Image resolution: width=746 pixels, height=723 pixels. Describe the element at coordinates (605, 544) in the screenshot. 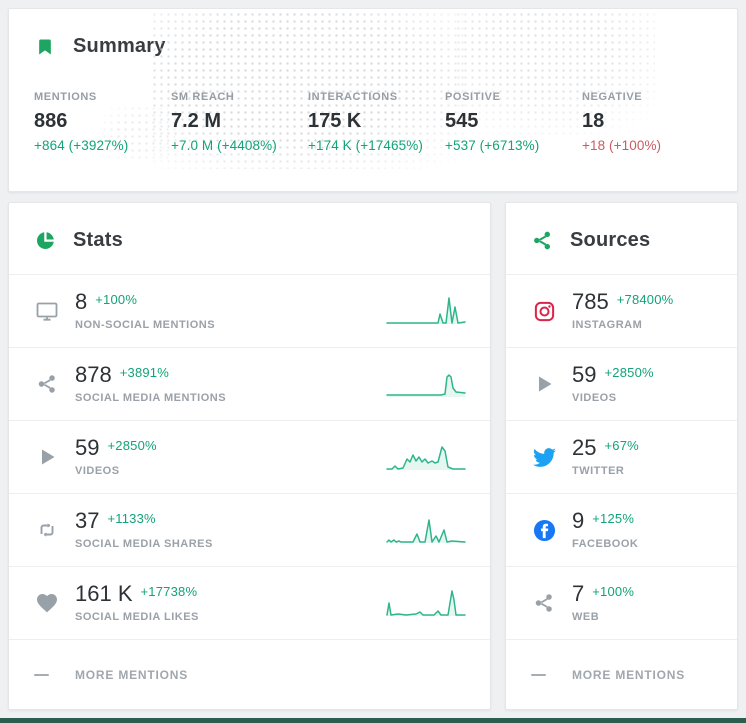

I see `source-label: FACEBOOK` at that location.